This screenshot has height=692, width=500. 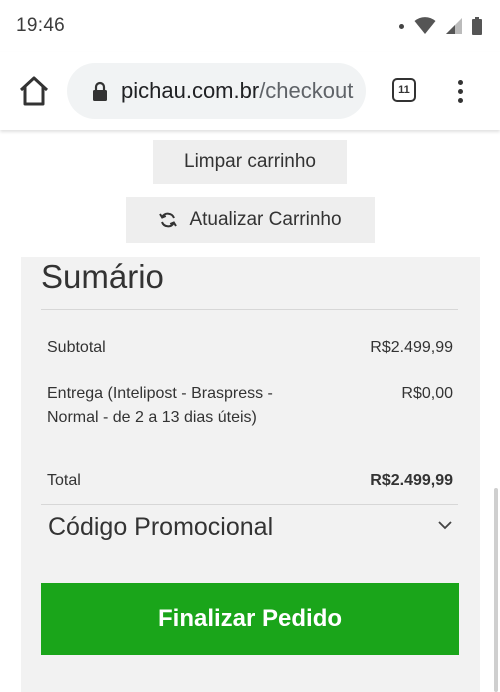 I want to click on shipping-value: R$0,00, so click(x=427, y=393).